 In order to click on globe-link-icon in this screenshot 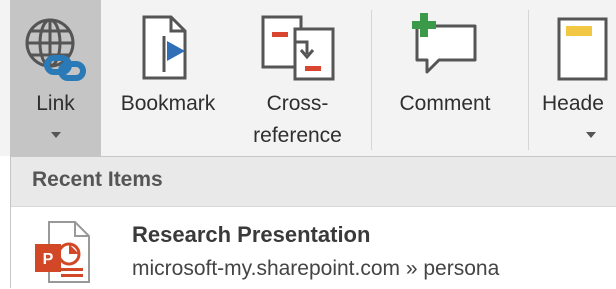, I will do `click(55, 49)`.